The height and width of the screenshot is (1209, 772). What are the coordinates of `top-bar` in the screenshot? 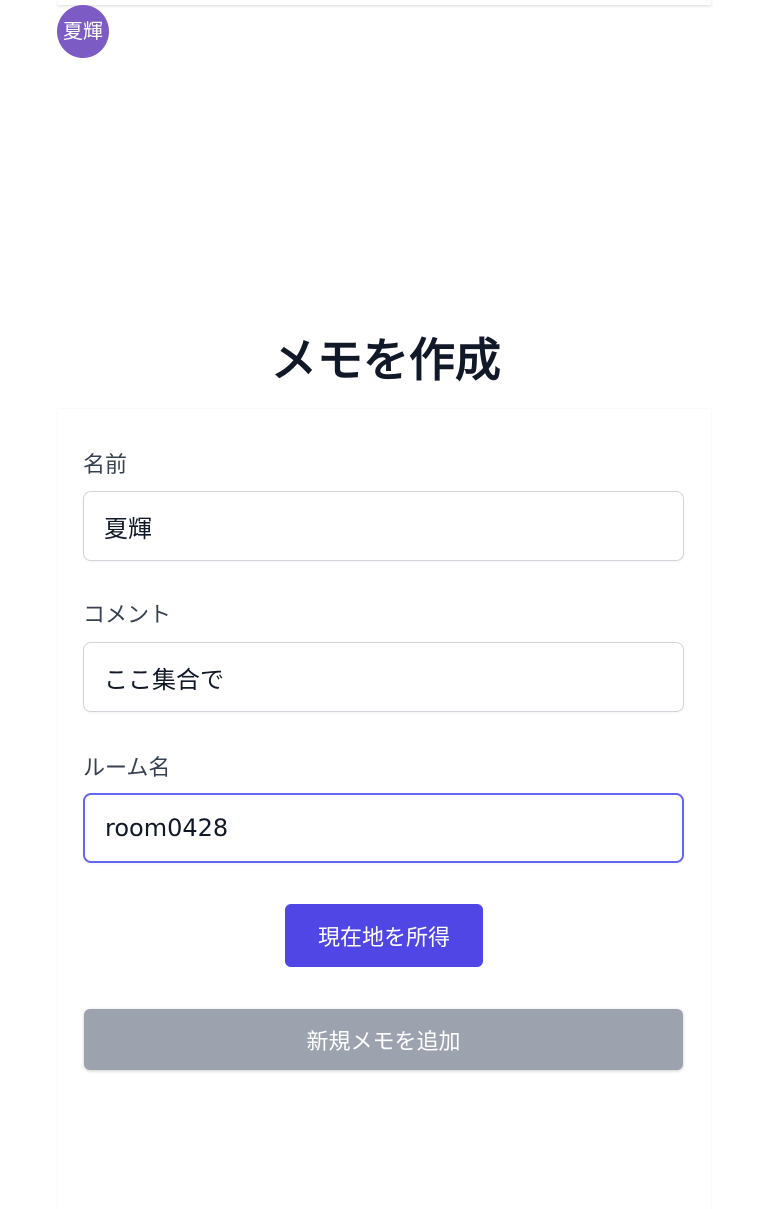 It's located at (384, 2).